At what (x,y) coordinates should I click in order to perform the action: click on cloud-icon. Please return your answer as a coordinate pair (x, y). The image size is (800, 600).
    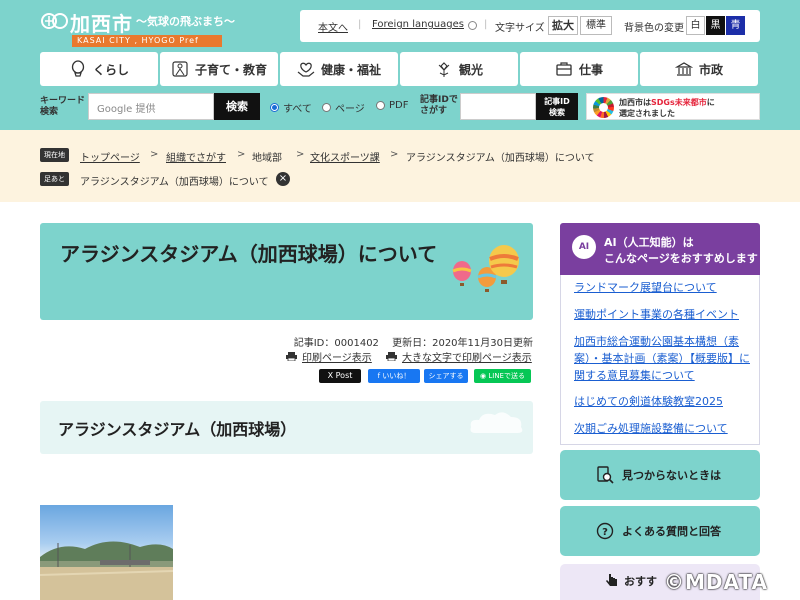
    Looking at the image, I should click on (496, 422).